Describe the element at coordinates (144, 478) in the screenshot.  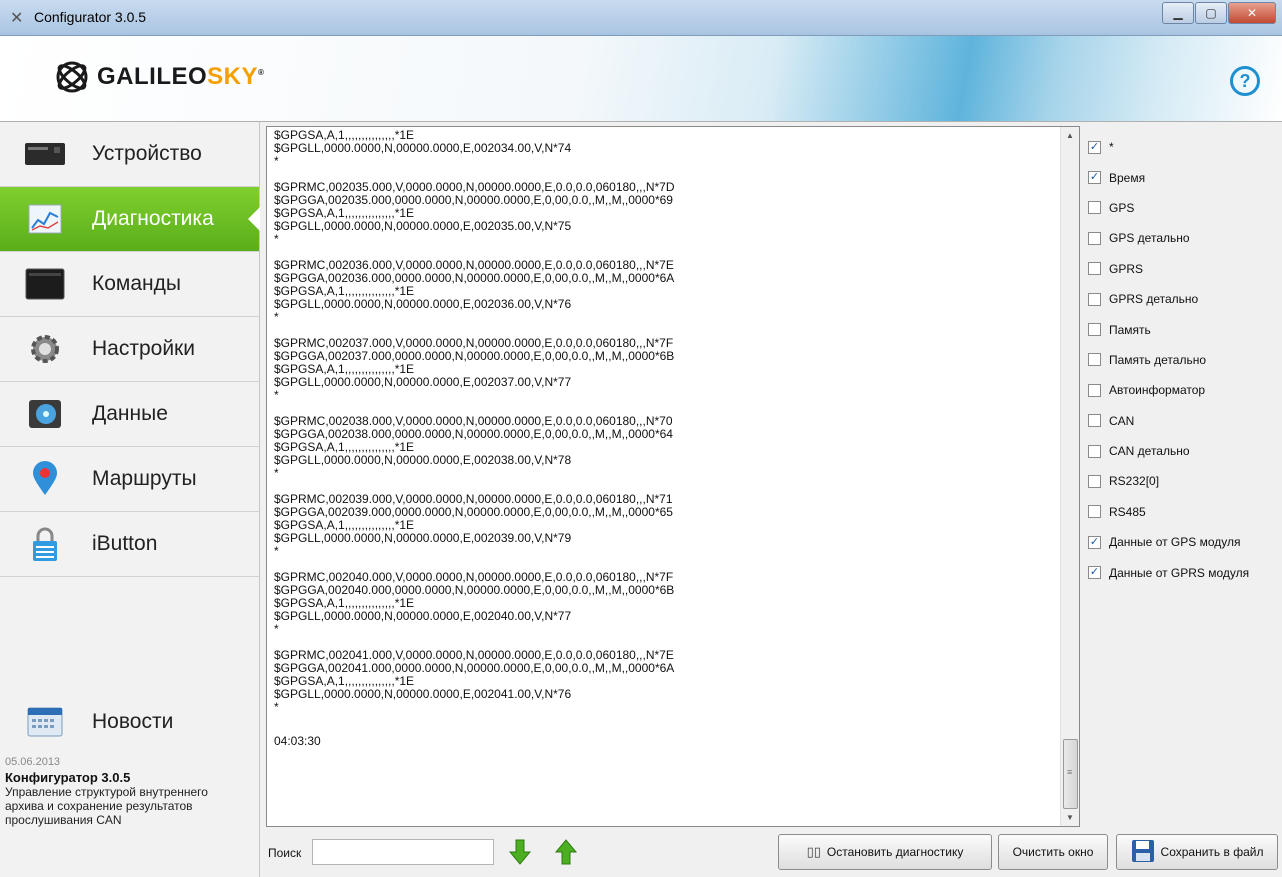
I see `nav-label: Маршруты` at that location.